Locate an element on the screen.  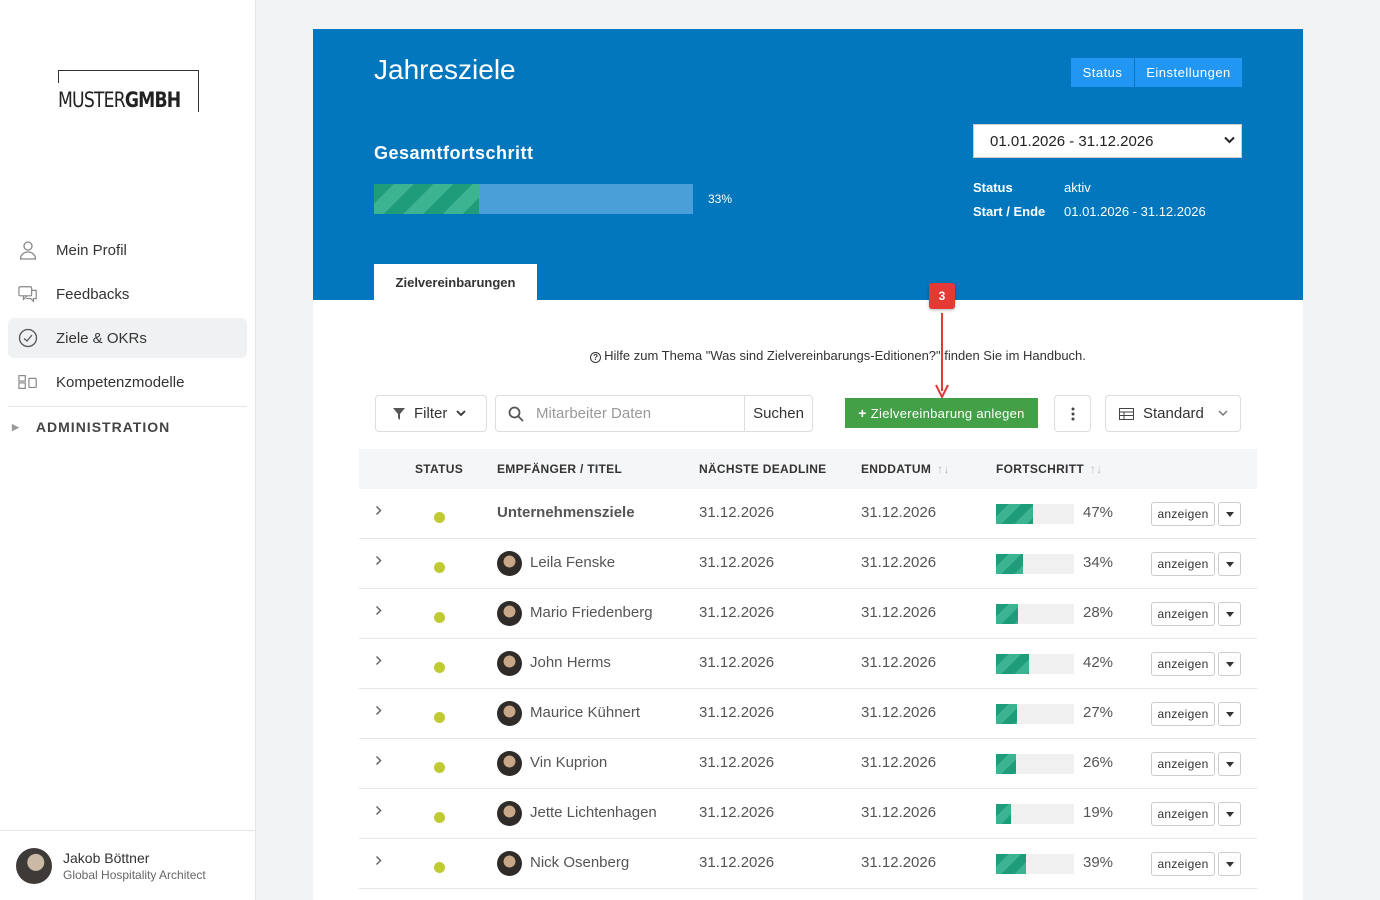
sidebar-item-label: Feedbacks is located at coordinates (93, 294).